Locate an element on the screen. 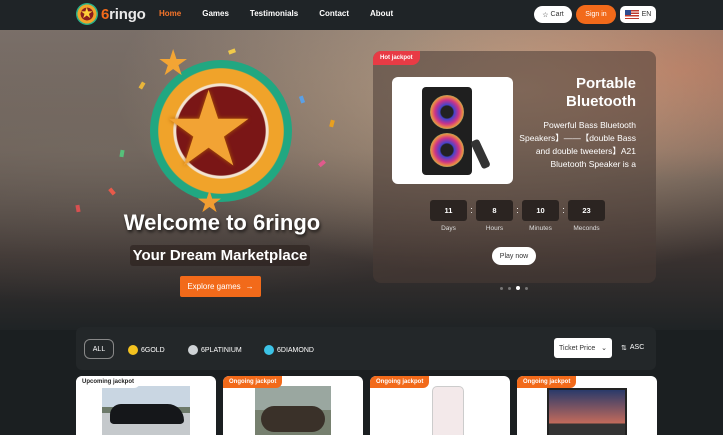  card-status-badge: Upcoming jackpot is located at coordinates (108, 382).